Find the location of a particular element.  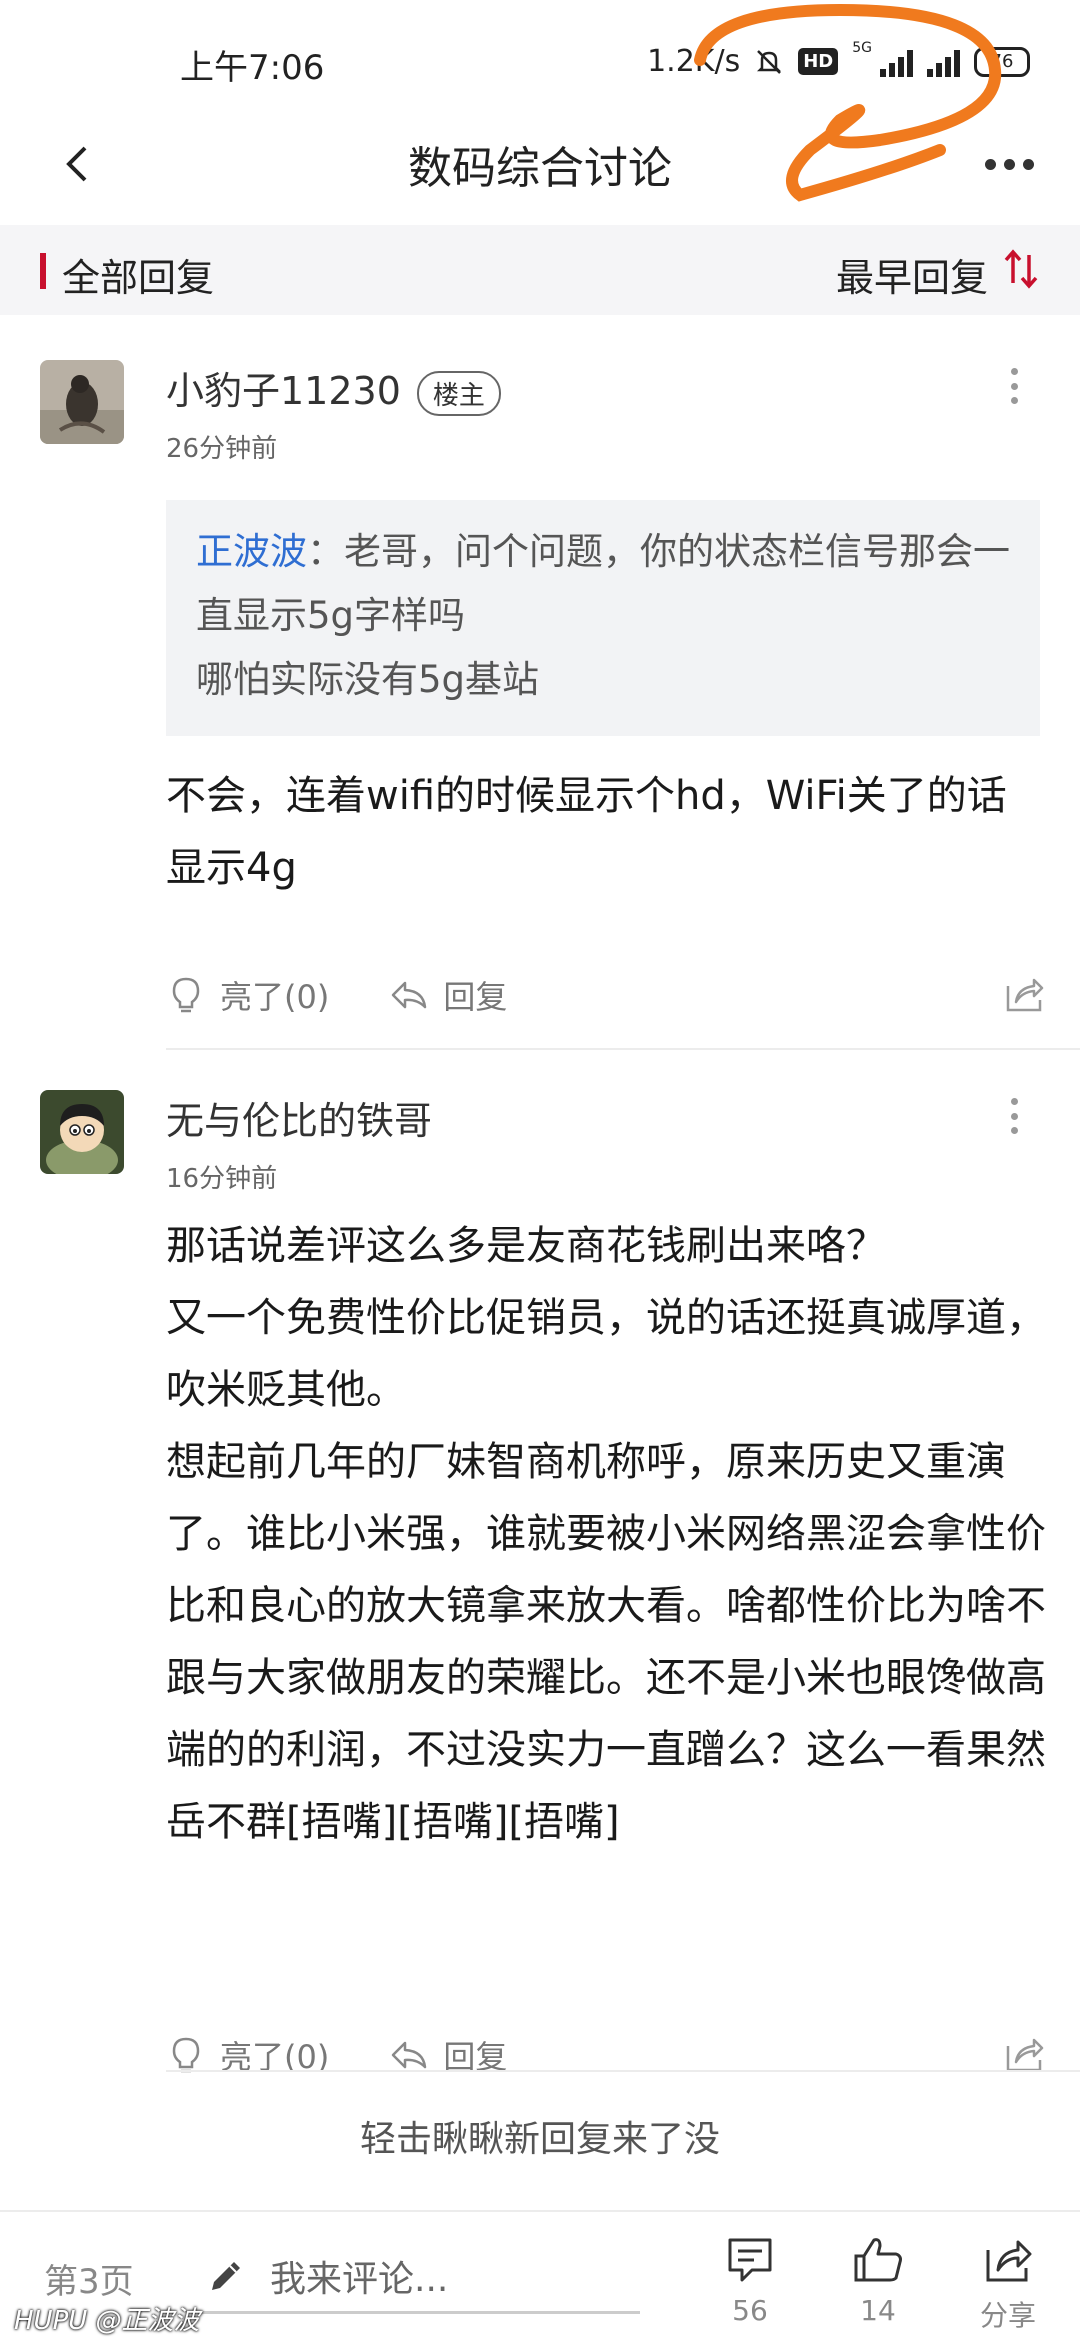

share-button: 分享 is located at coordinates (1008, 2283).